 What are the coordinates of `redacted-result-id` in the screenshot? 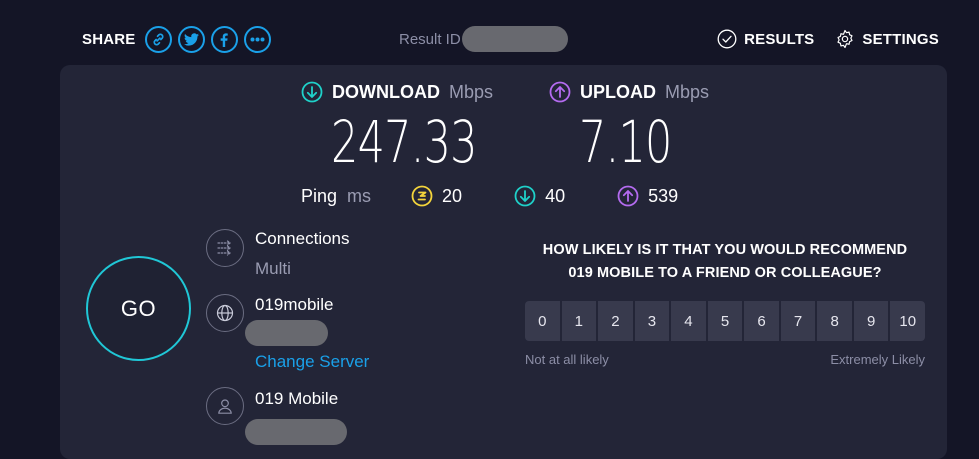 It's located at (515, 39).